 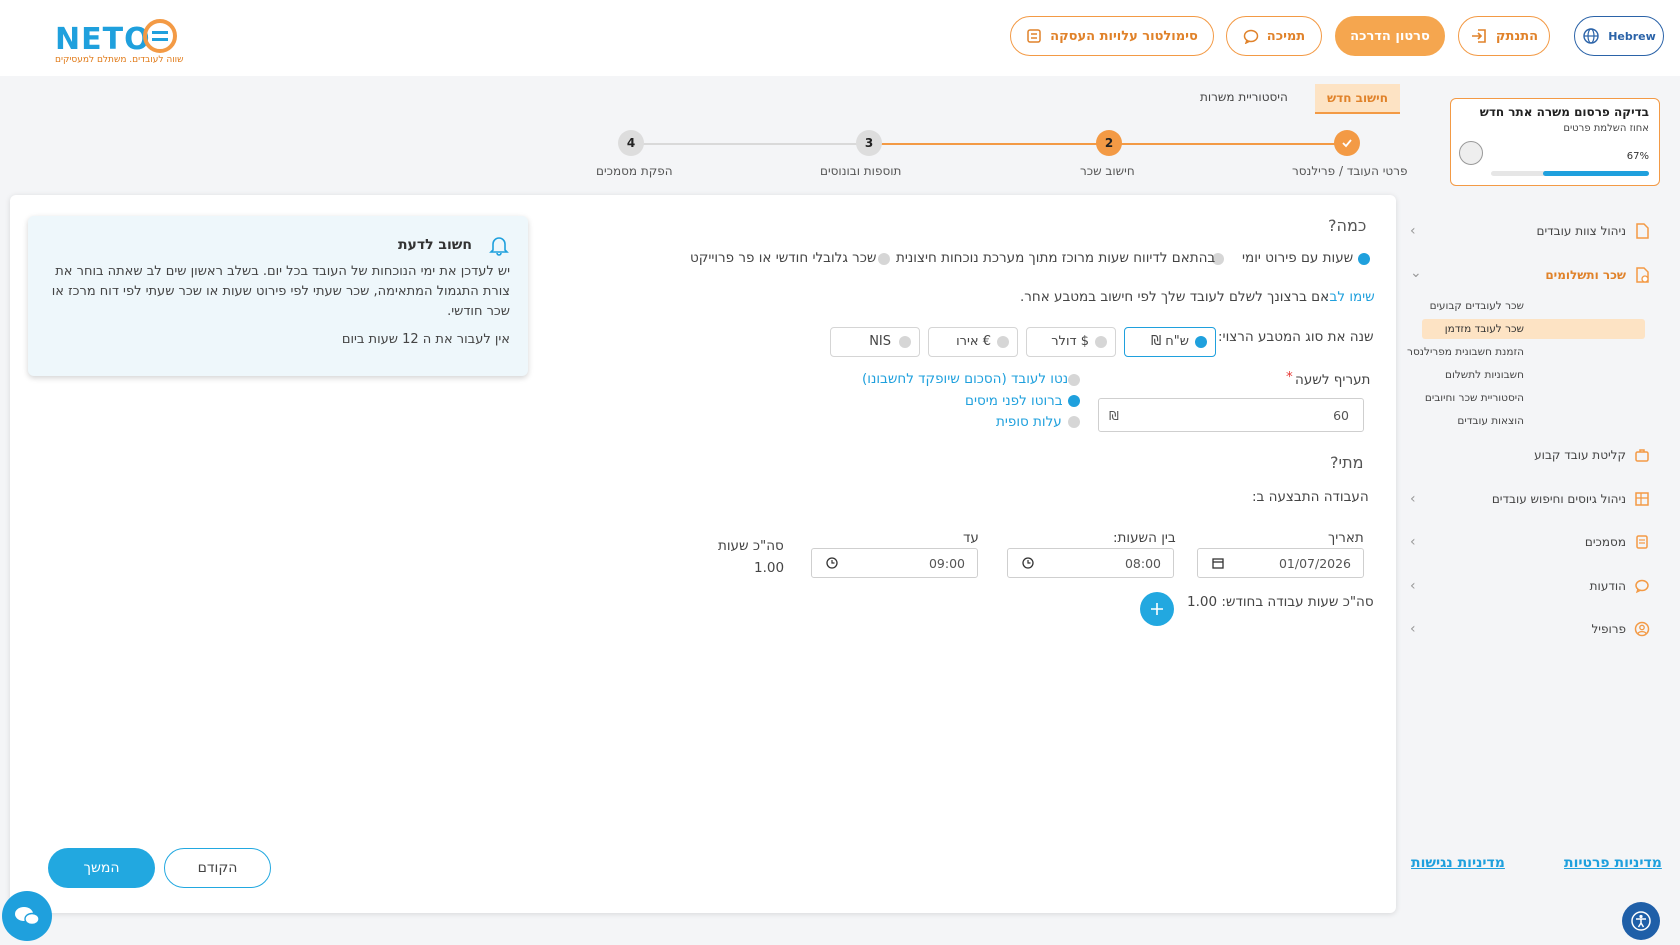 I want to click on accessibility-button, so click(x=1641, y=921).